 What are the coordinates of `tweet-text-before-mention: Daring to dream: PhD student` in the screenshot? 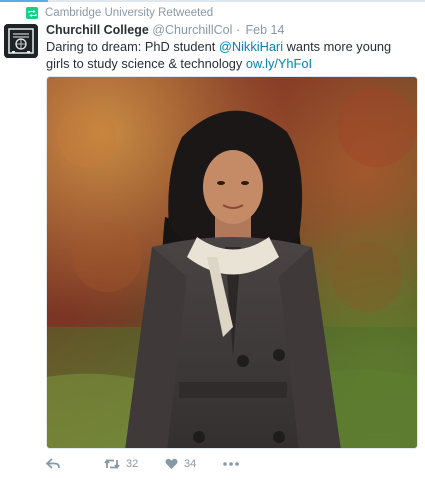 It's located at (132, 46).